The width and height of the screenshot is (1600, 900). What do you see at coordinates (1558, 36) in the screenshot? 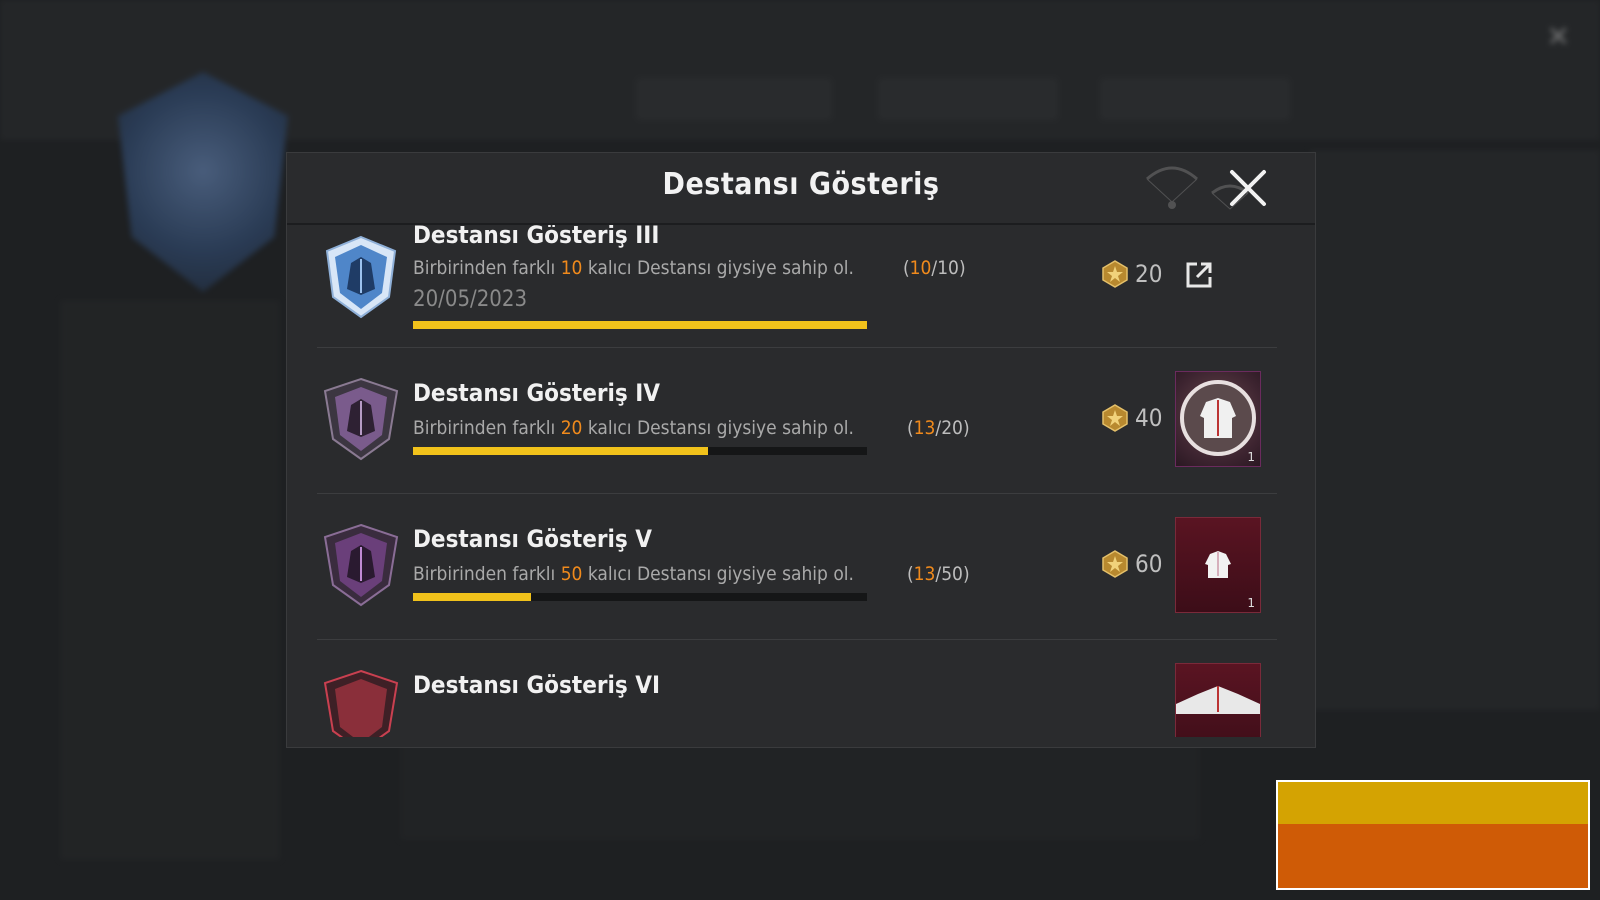
I see `background-close-icon: ✕` at bounding box center [1558, 36].